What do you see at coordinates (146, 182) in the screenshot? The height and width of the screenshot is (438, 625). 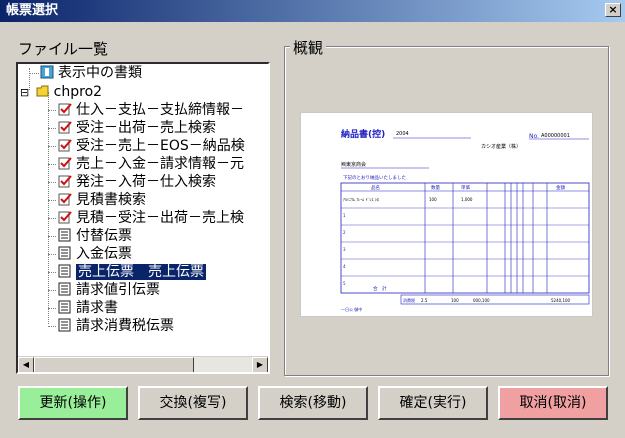 I see `tree-item-label: 発注－入荷－仕入検索` at bounding box center [146, 182].